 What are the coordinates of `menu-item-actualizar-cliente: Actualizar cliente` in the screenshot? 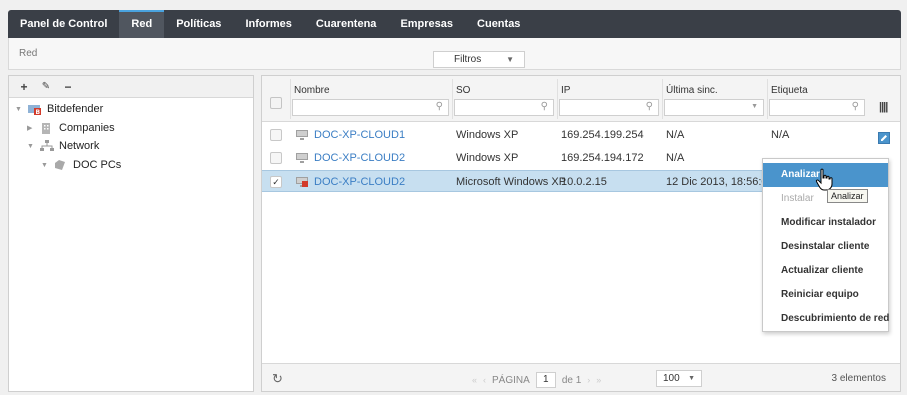 It's located at (825, 271).